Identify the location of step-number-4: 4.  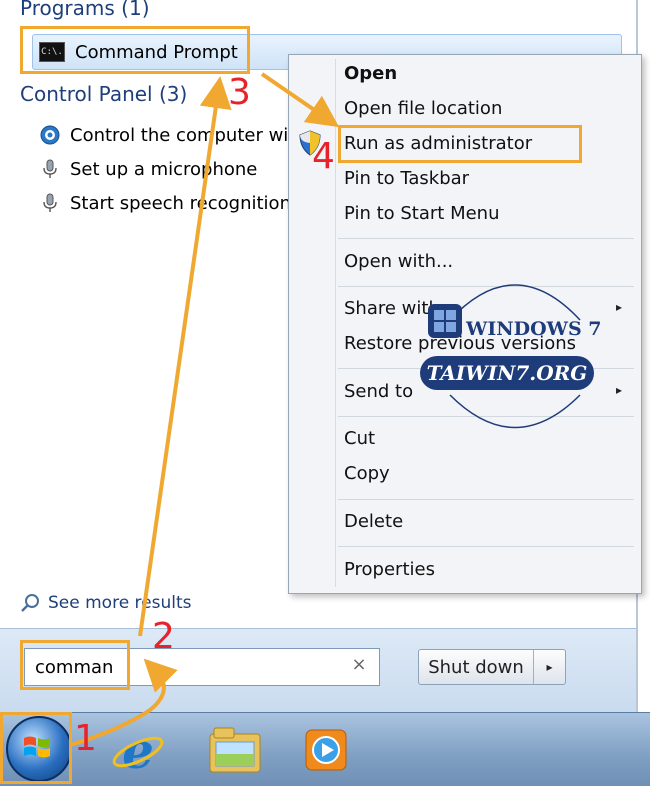
(323, 156).